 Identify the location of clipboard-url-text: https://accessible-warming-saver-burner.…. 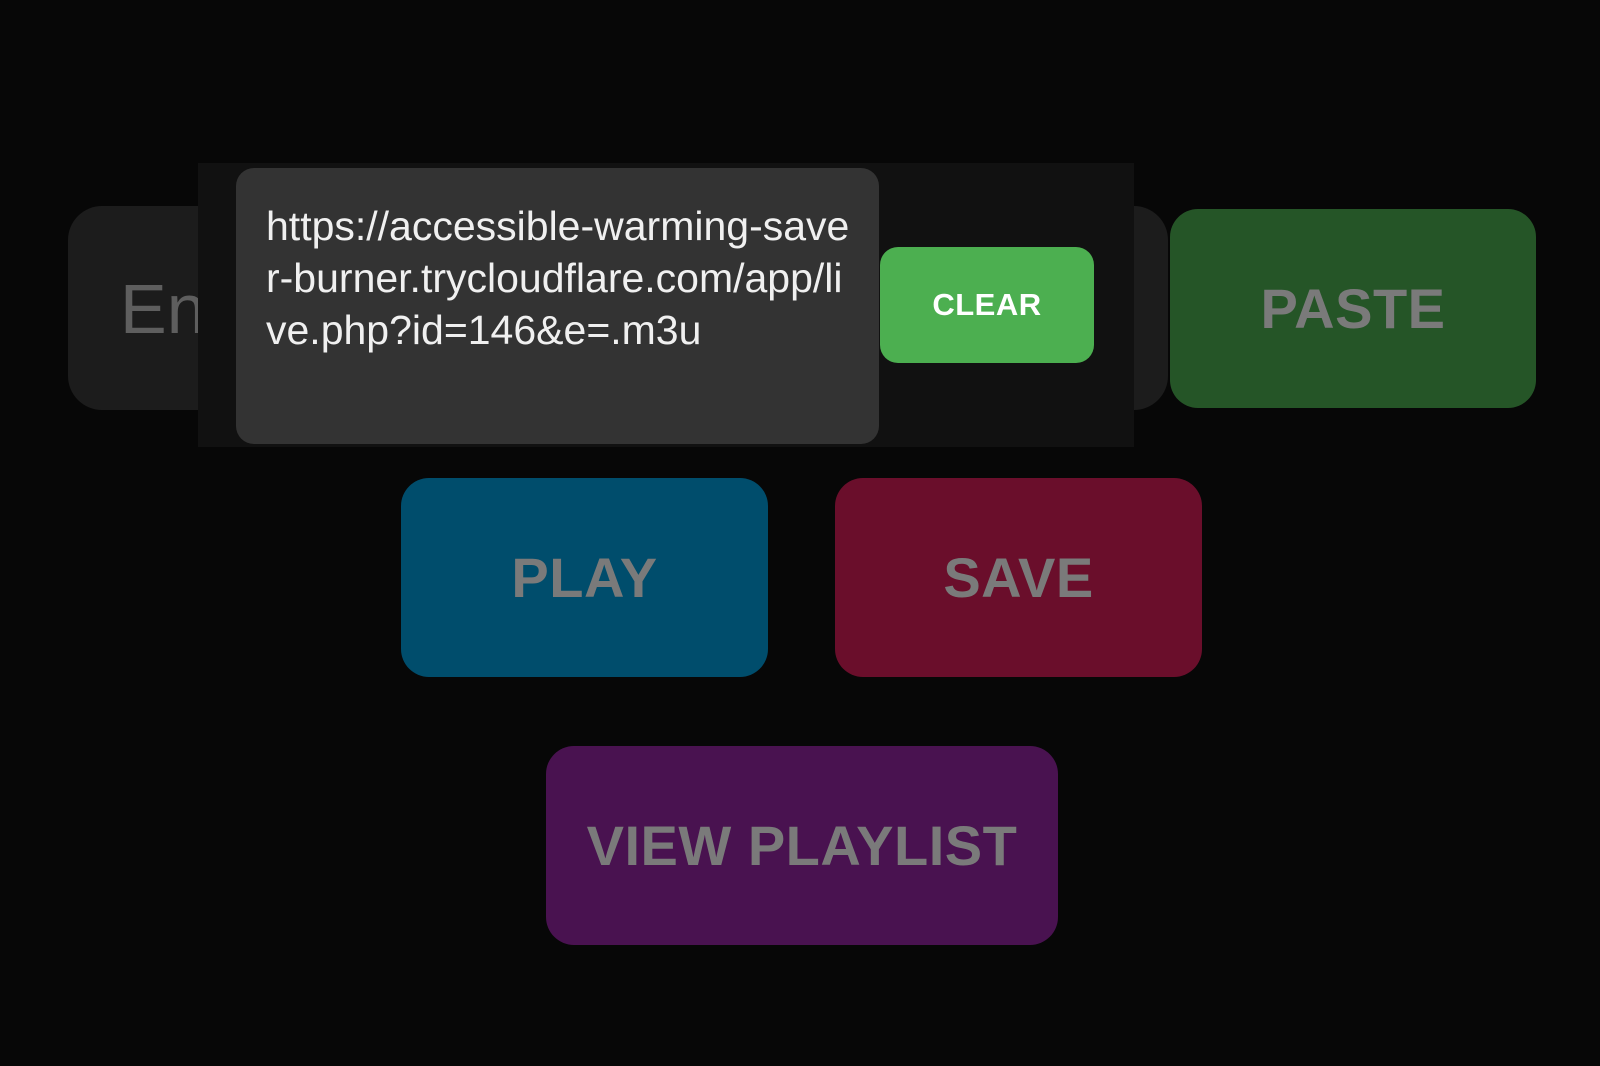
(557, 306).